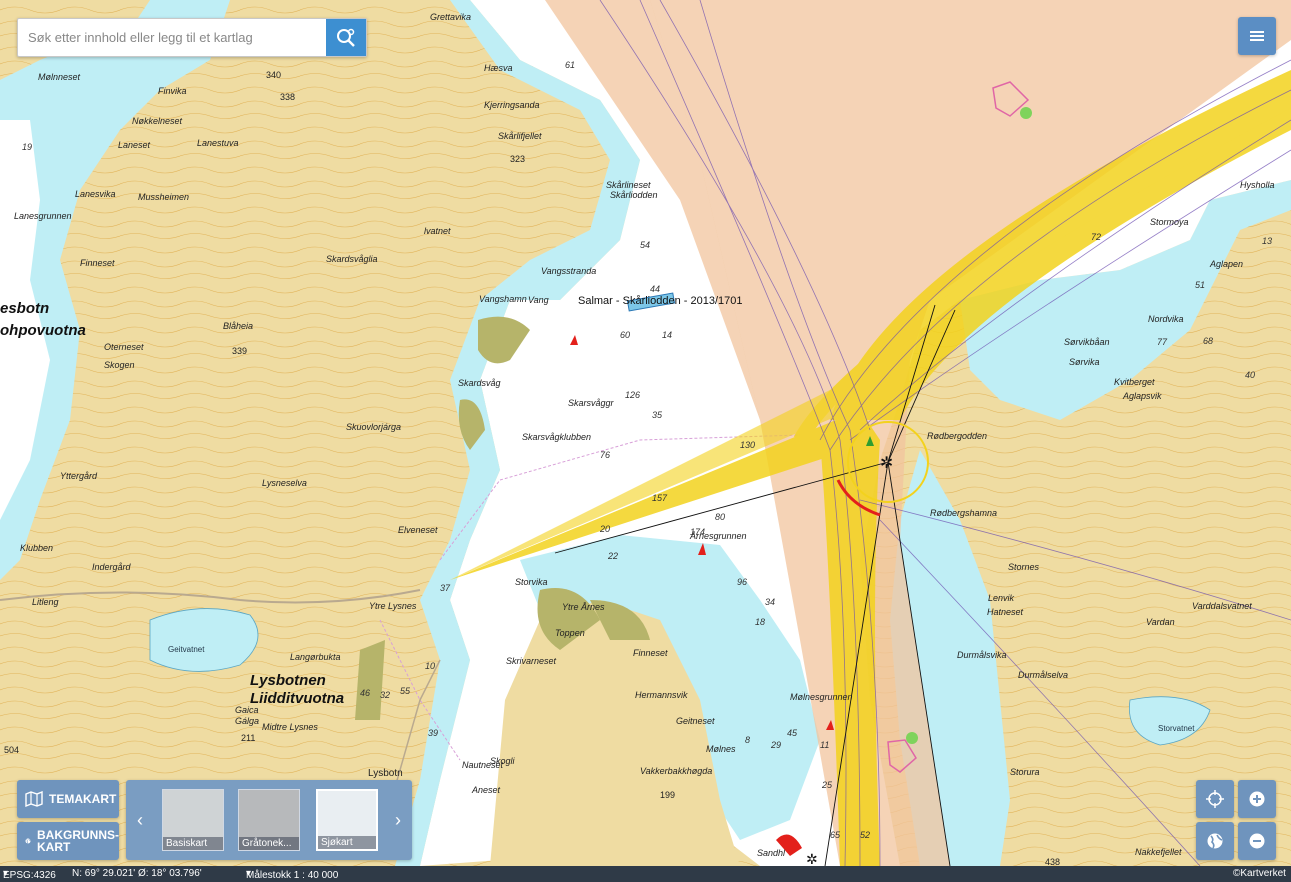  What do you see at coordinates (1162, 342) in the screenshot?
I see `depth-sounding: 77` at bounding box center [1162, 342].